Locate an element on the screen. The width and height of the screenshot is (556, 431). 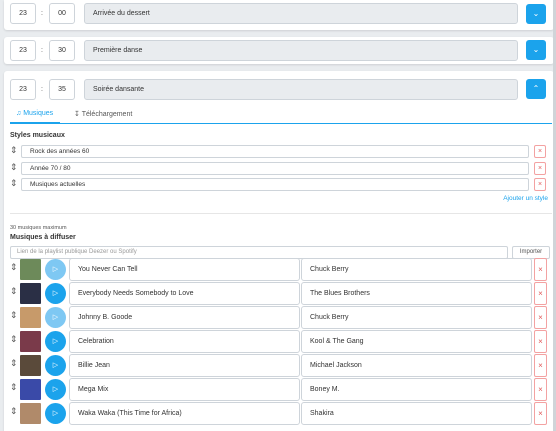
section-title: Musiques à diffuser is located at coordinates (43, 237).